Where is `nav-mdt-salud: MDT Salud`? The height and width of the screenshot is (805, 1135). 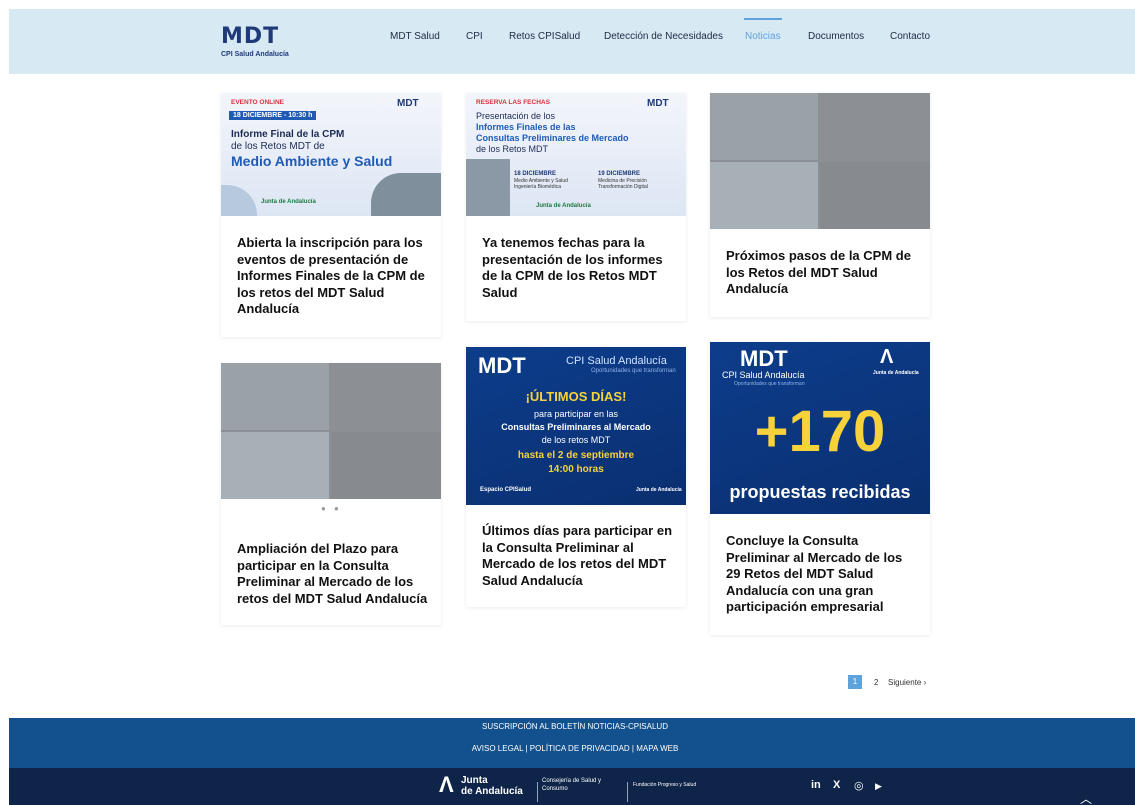 nav-mdt-salud: MDT Salud is located at coordinates (415, 36).